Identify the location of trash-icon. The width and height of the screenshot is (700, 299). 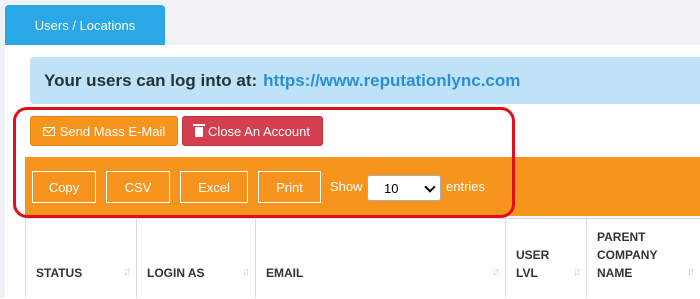
(199, 130).